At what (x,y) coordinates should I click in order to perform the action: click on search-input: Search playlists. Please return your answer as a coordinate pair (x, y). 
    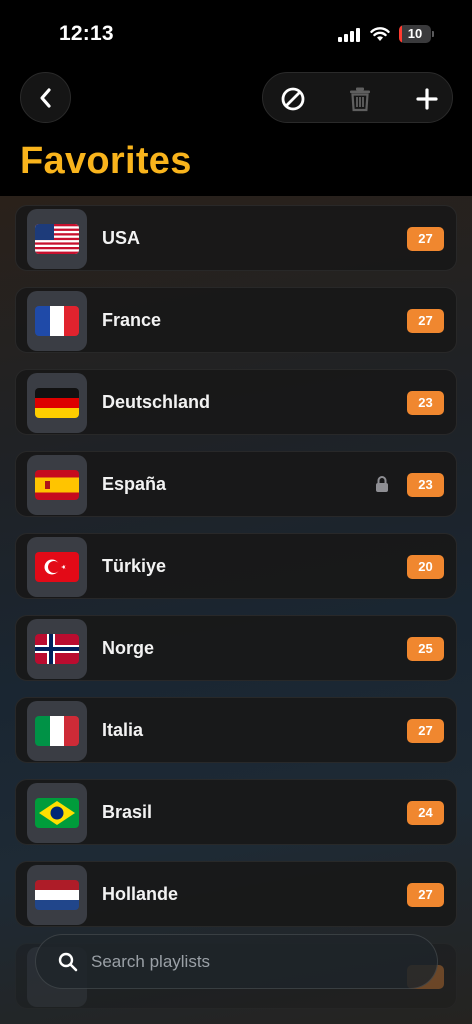
    Looking at the image, I should click on (150, 962).